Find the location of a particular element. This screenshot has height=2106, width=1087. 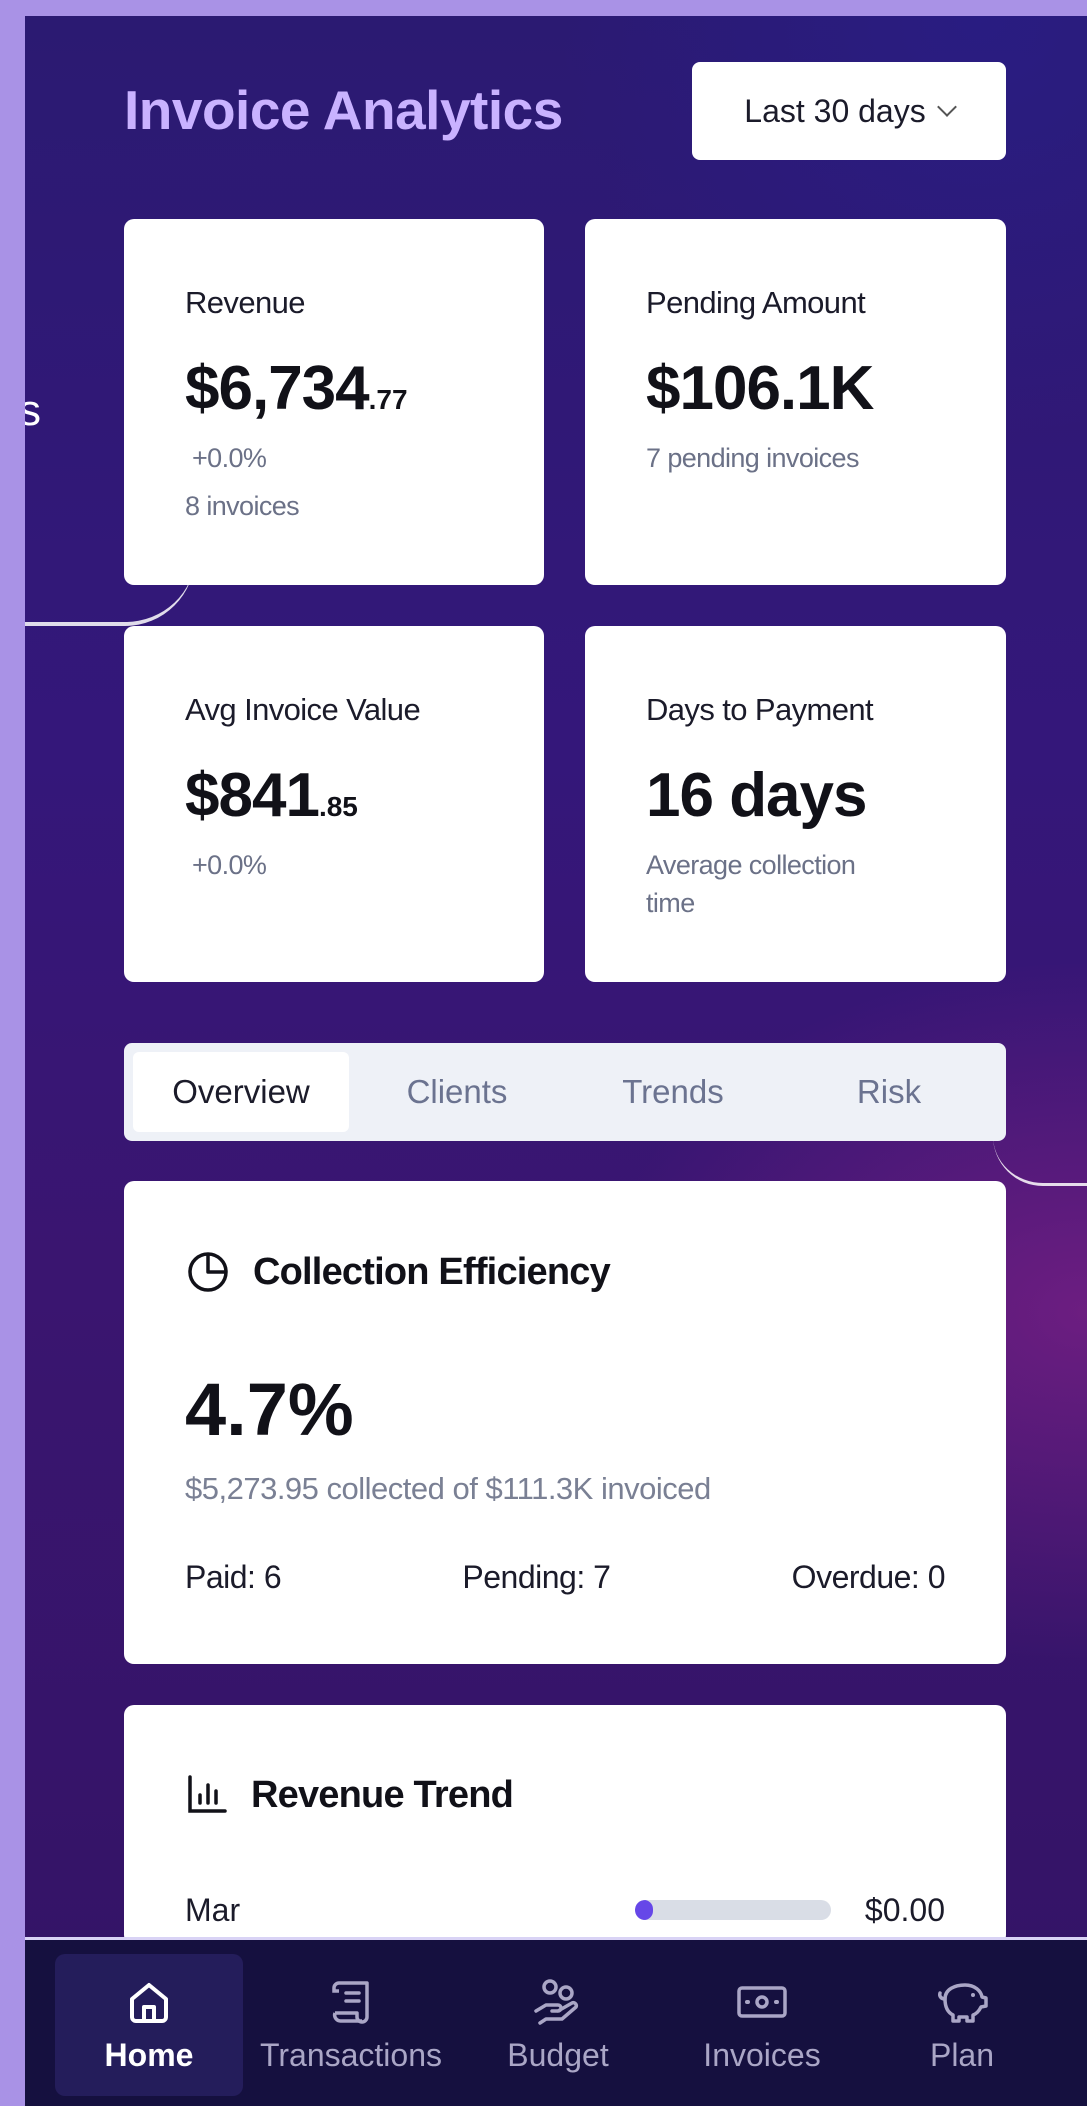

chevron-down-icon is located at coordinates (946, 107).